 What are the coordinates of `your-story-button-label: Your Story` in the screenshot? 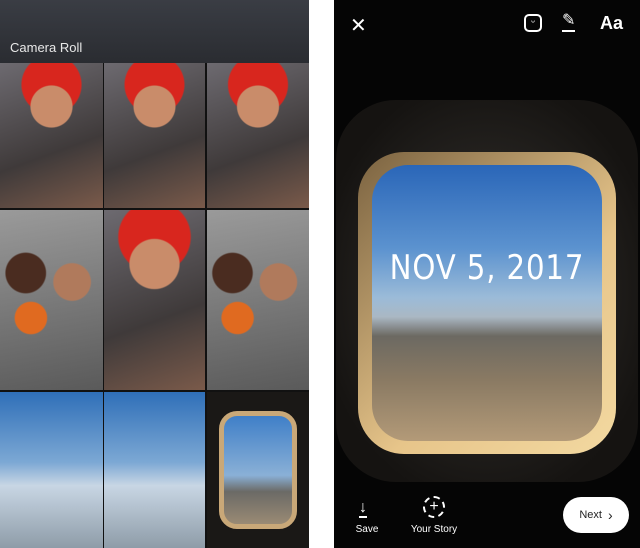 It's located at (434, 529).